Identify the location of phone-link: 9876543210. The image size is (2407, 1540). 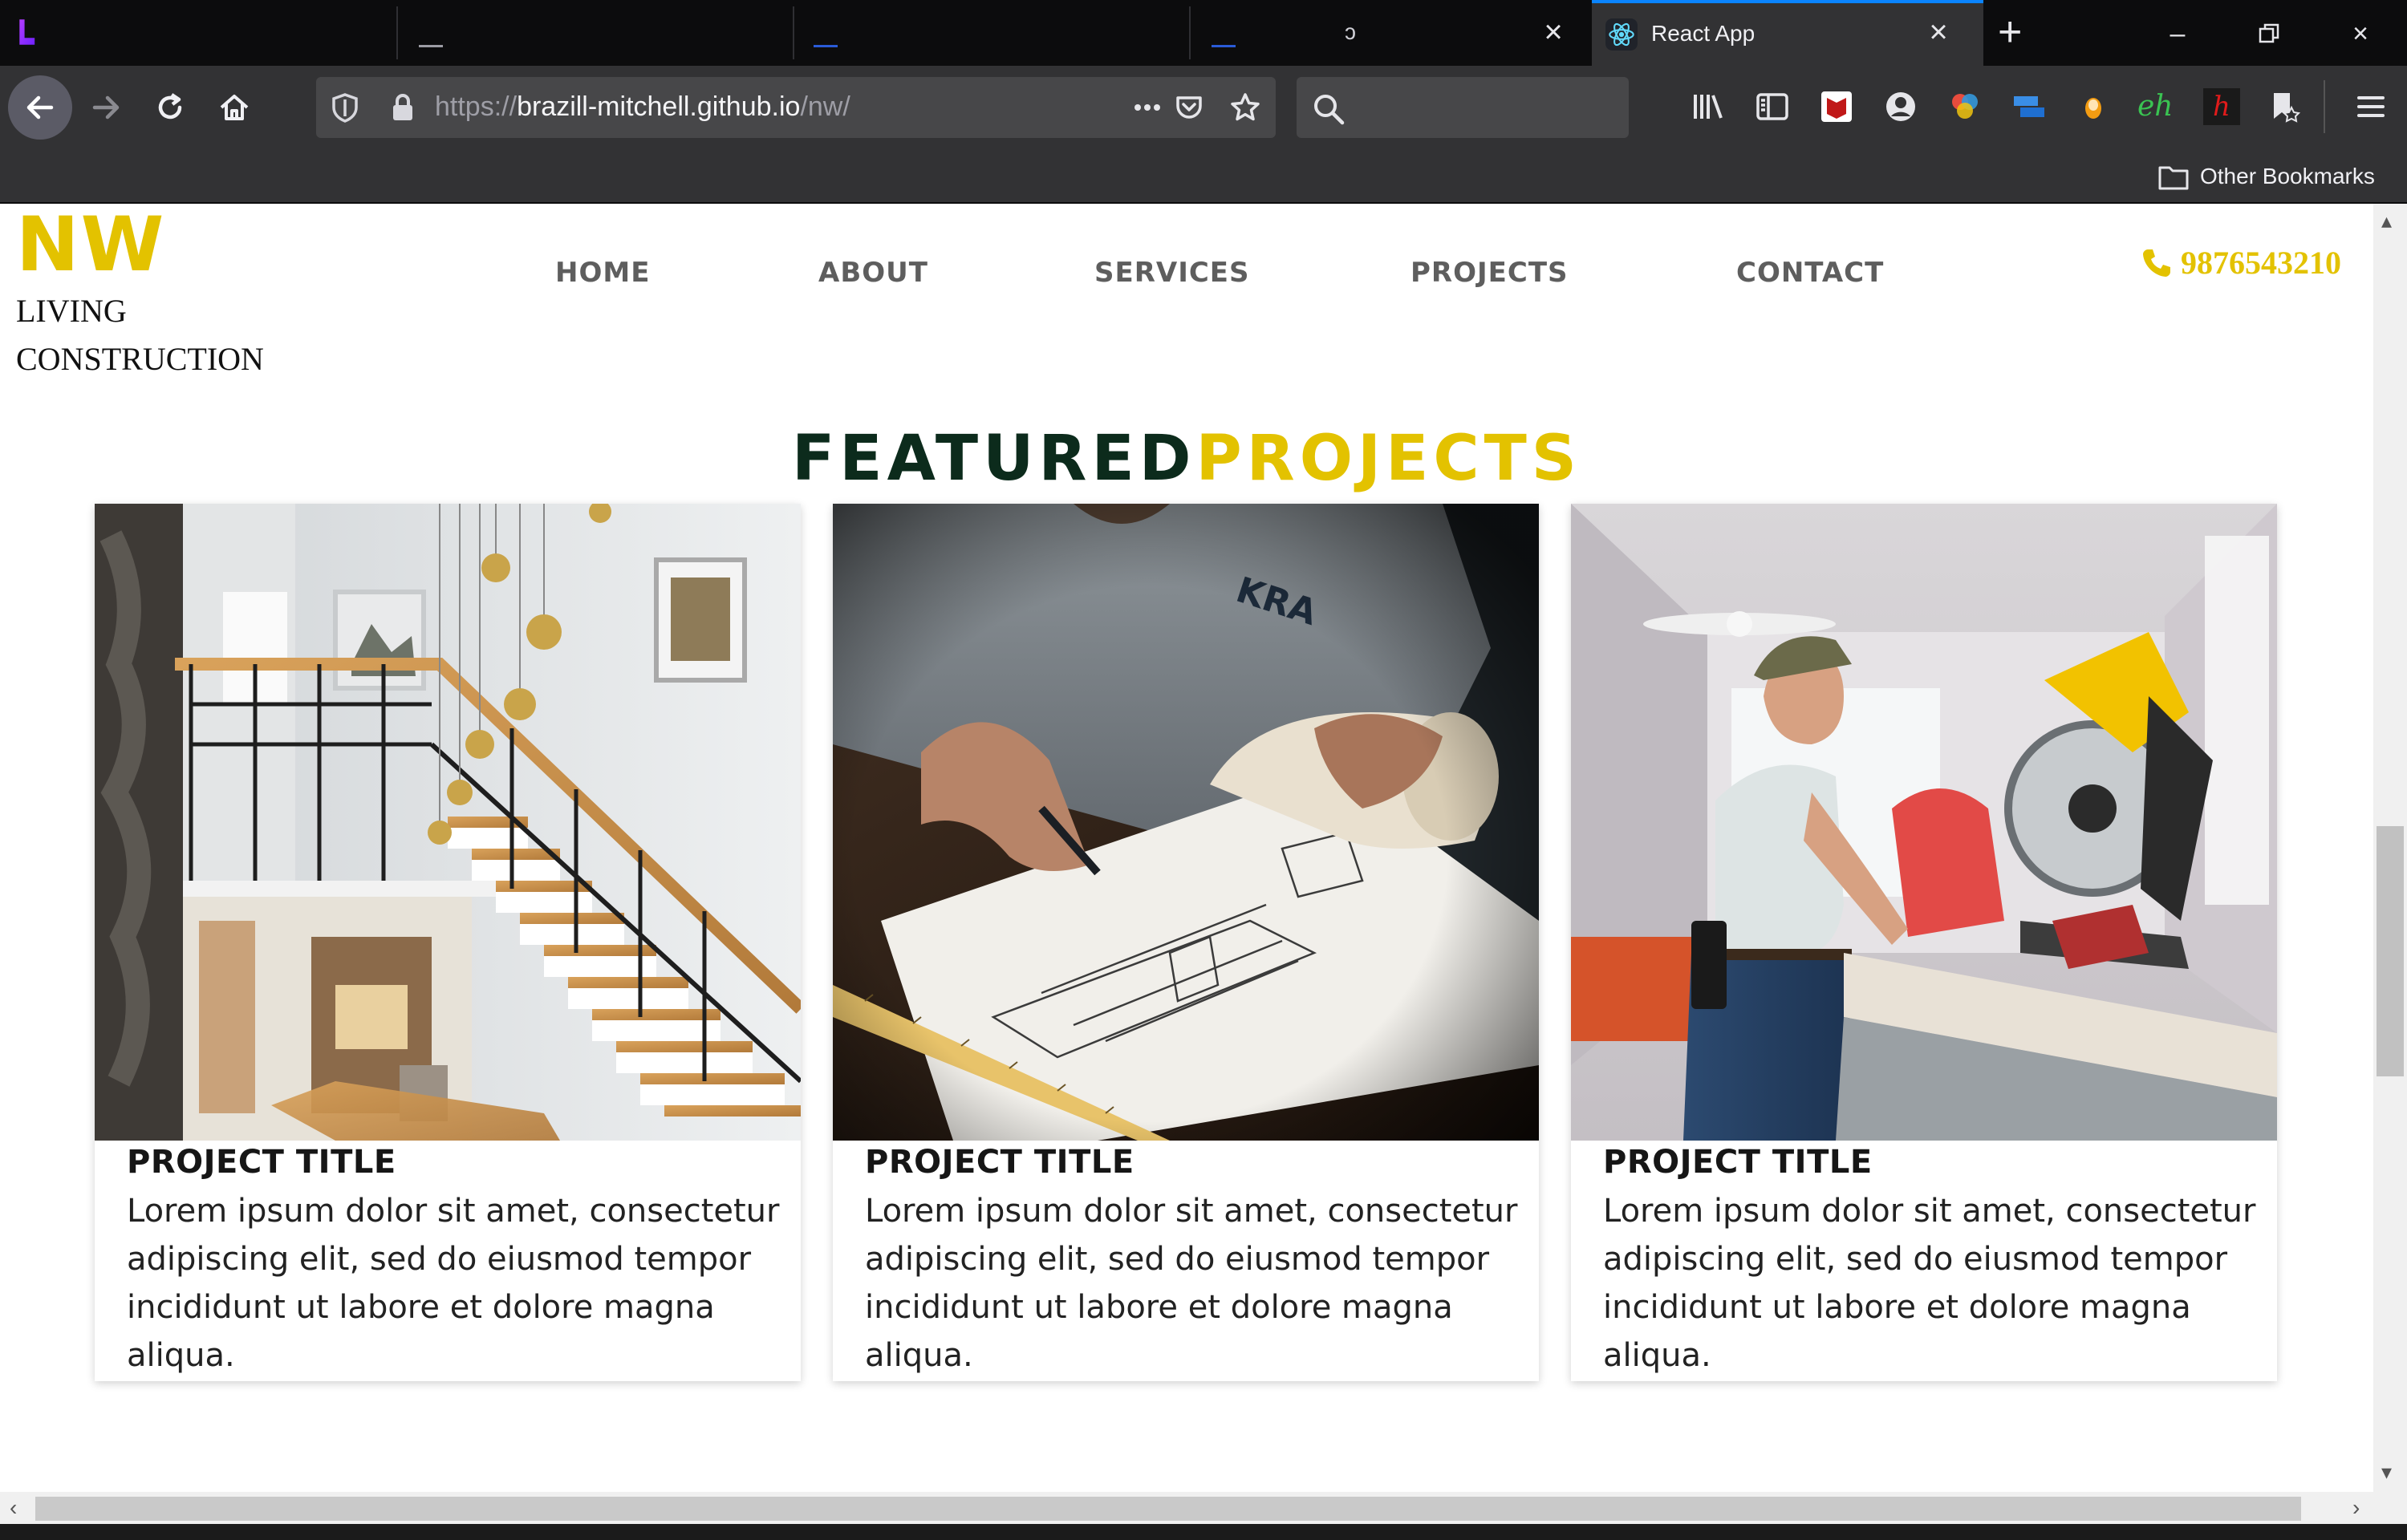
(2241, 263).